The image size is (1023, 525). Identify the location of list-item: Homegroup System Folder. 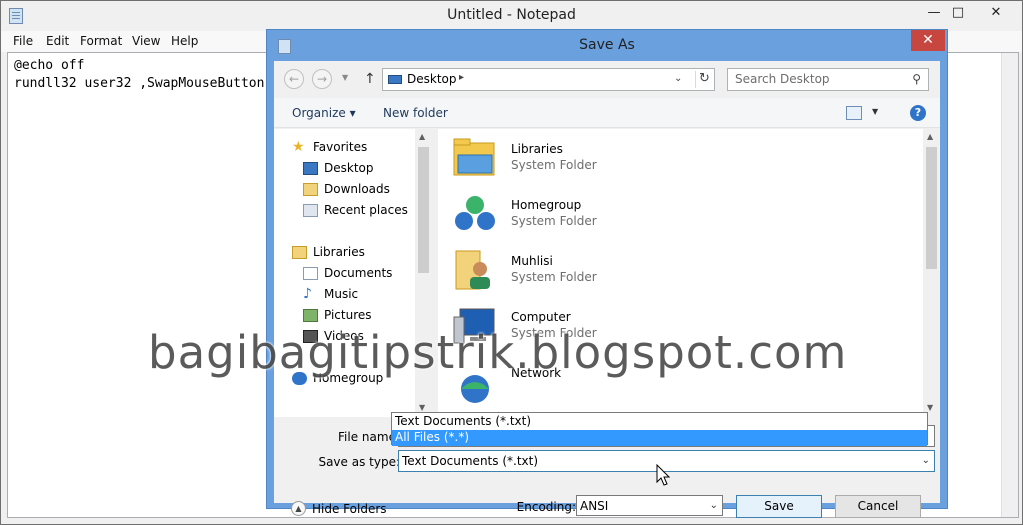
(602, 215).